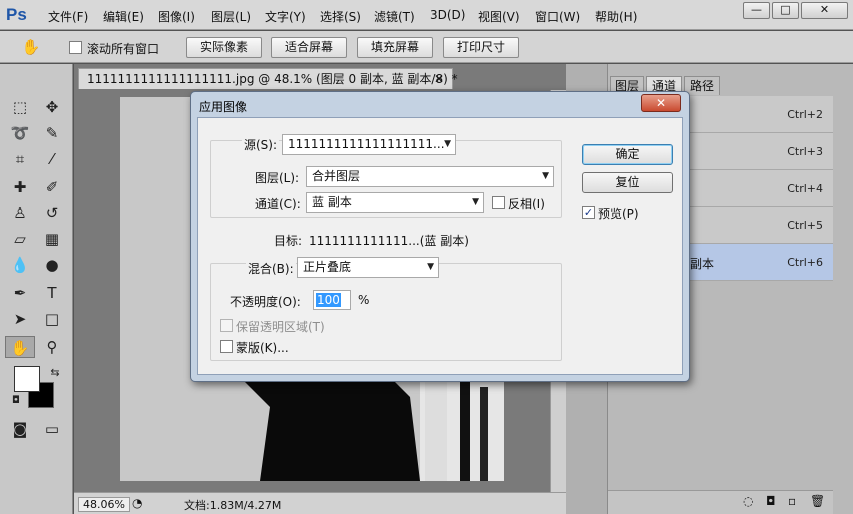  What do you see at coordinates (439, 79) in the screenshot?
I see `document-tab-close-icon: ✕` at bounding box center [439, 79].